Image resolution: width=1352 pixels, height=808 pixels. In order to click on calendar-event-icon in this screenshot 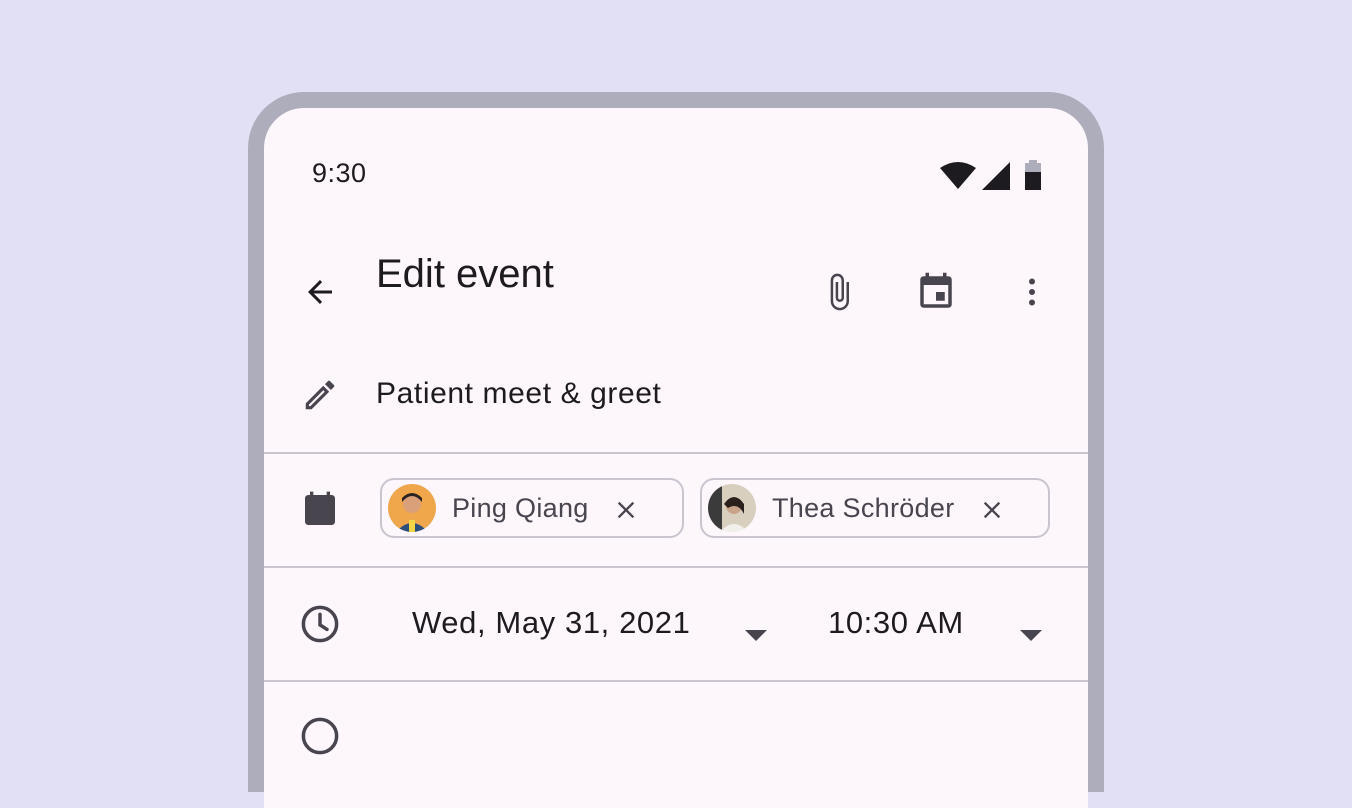, I will do `click(936, 290)`.